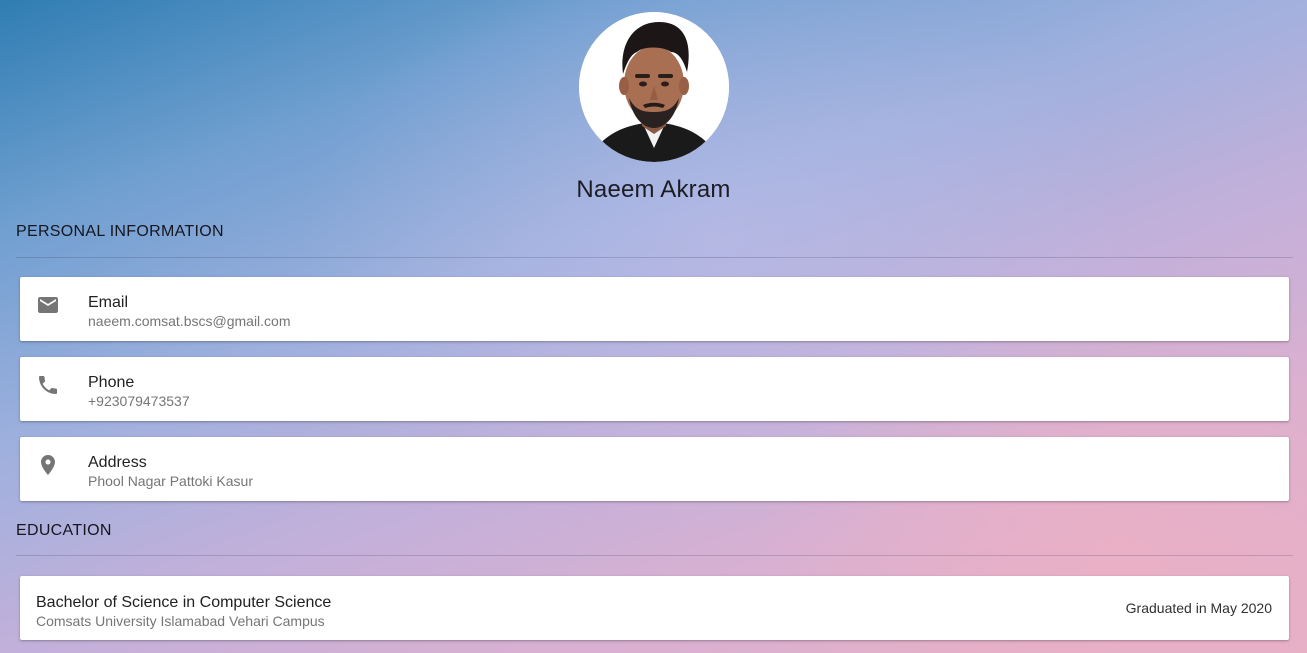 The height and width of the screenshot is (653, 1307). I want to click on profile-photo-icon, so click(654, 87).